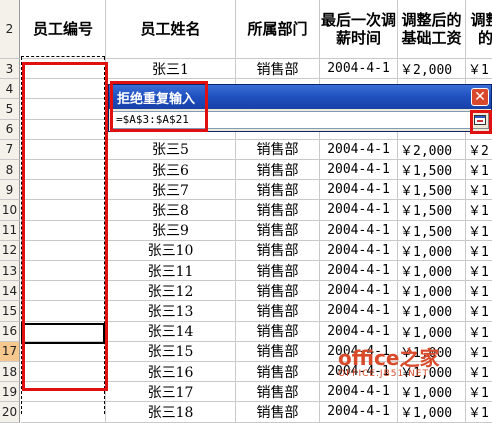 The width and height of the screenshot is (492, 423). I want to click on row-header: 11, so click(10, 230).